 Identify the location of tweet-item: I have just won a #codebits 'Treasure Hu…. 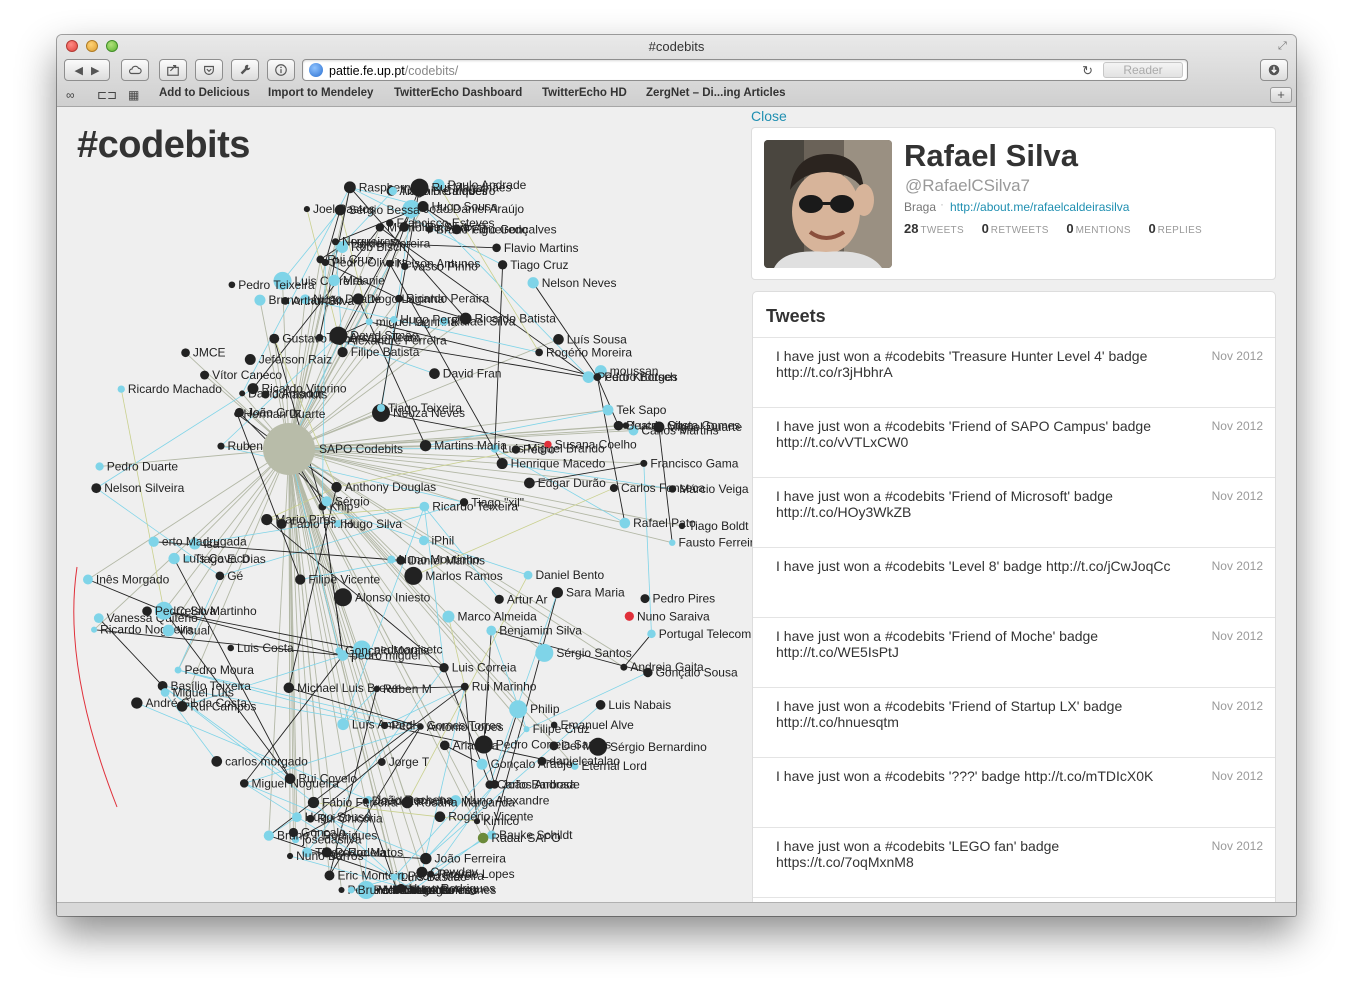
(1014, 373).